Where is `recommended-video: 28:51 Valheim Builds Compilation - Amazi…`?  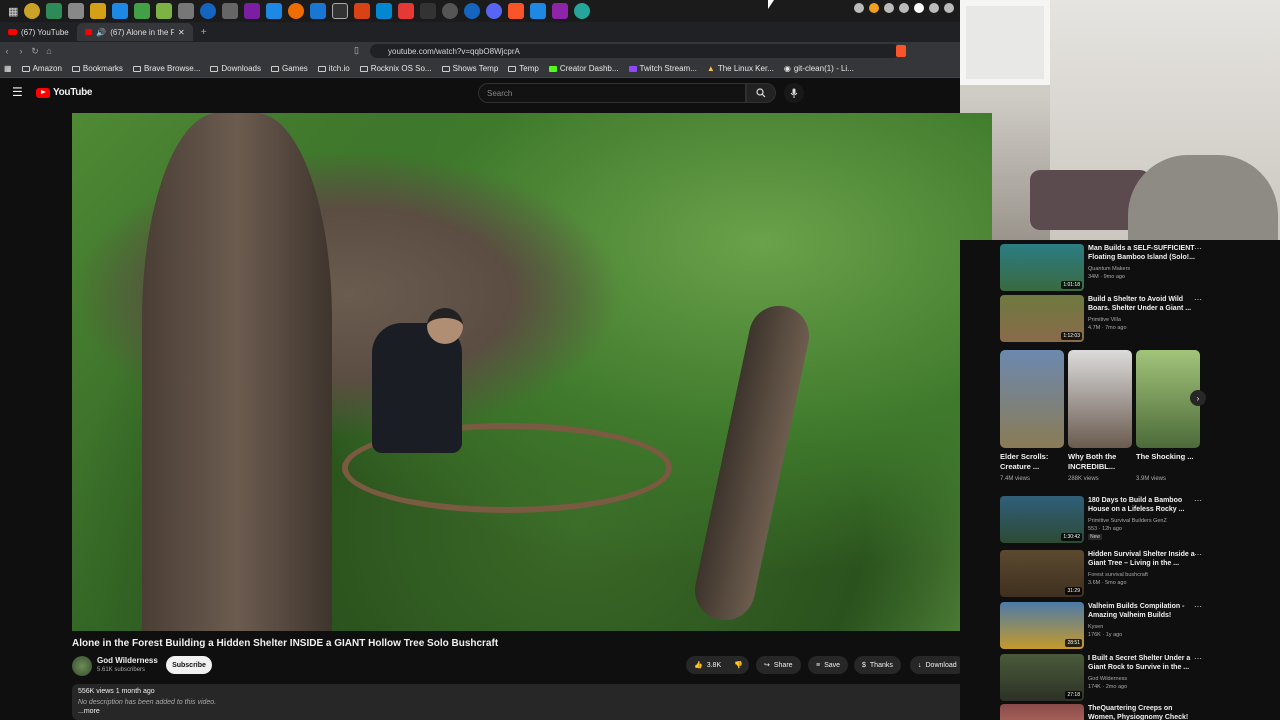 recommended-video: 28:51 Valheim Builds Compilation - Amazi… is located at coordinates (1102, 623).